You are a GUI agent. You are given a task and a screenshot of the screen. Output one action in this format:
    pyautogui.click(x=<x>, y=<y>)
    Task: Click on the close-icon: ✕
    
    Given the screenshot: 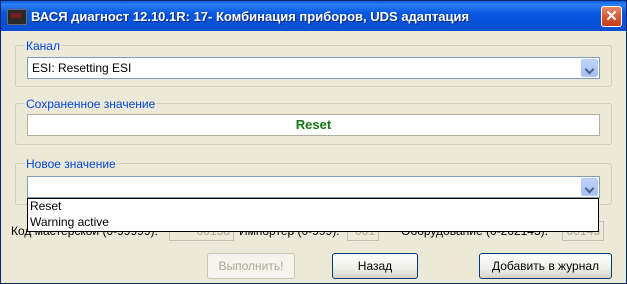 What is the action you would take?
    pyautogui.click(x=611, y=16)
    